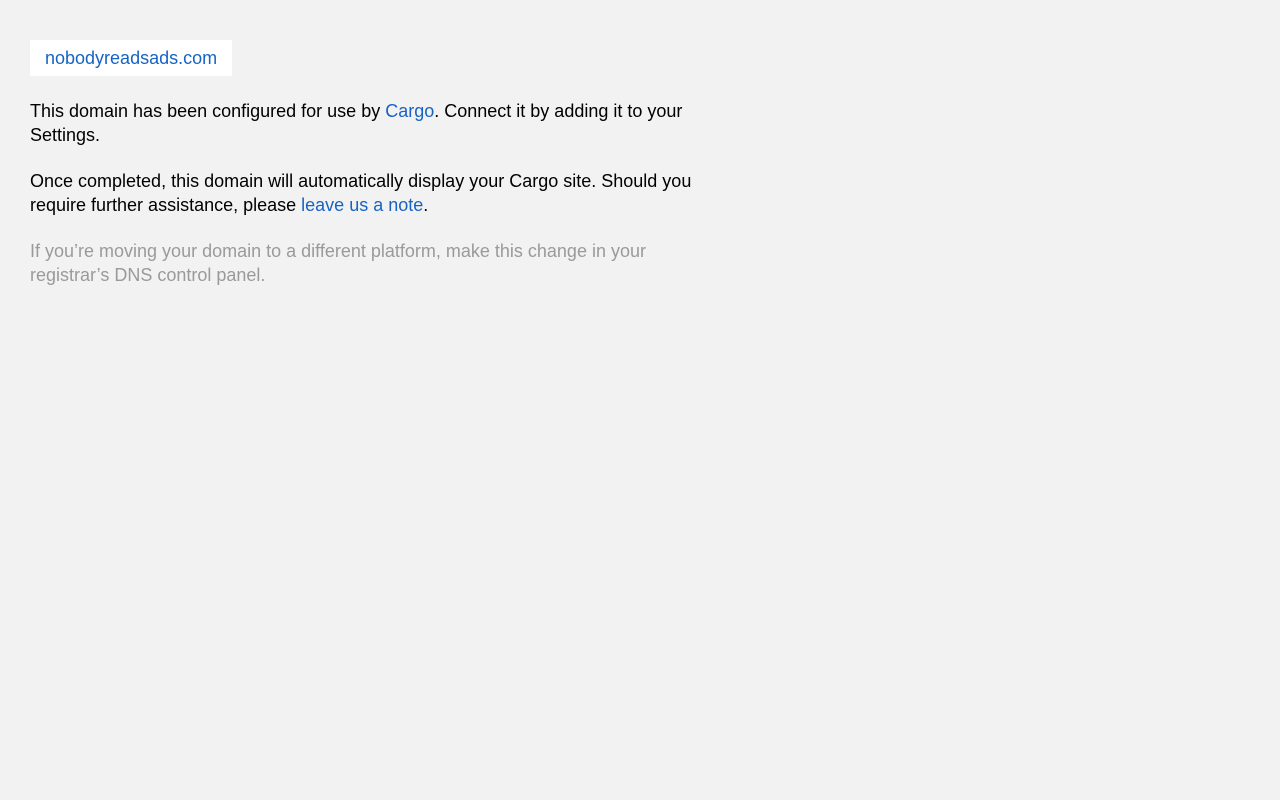 The height and width of the screenshot is (800, 1280). Describe the element at coordinates (362, 205) in the screenshot. I see `leave-note-link: leave us a note` at that location.